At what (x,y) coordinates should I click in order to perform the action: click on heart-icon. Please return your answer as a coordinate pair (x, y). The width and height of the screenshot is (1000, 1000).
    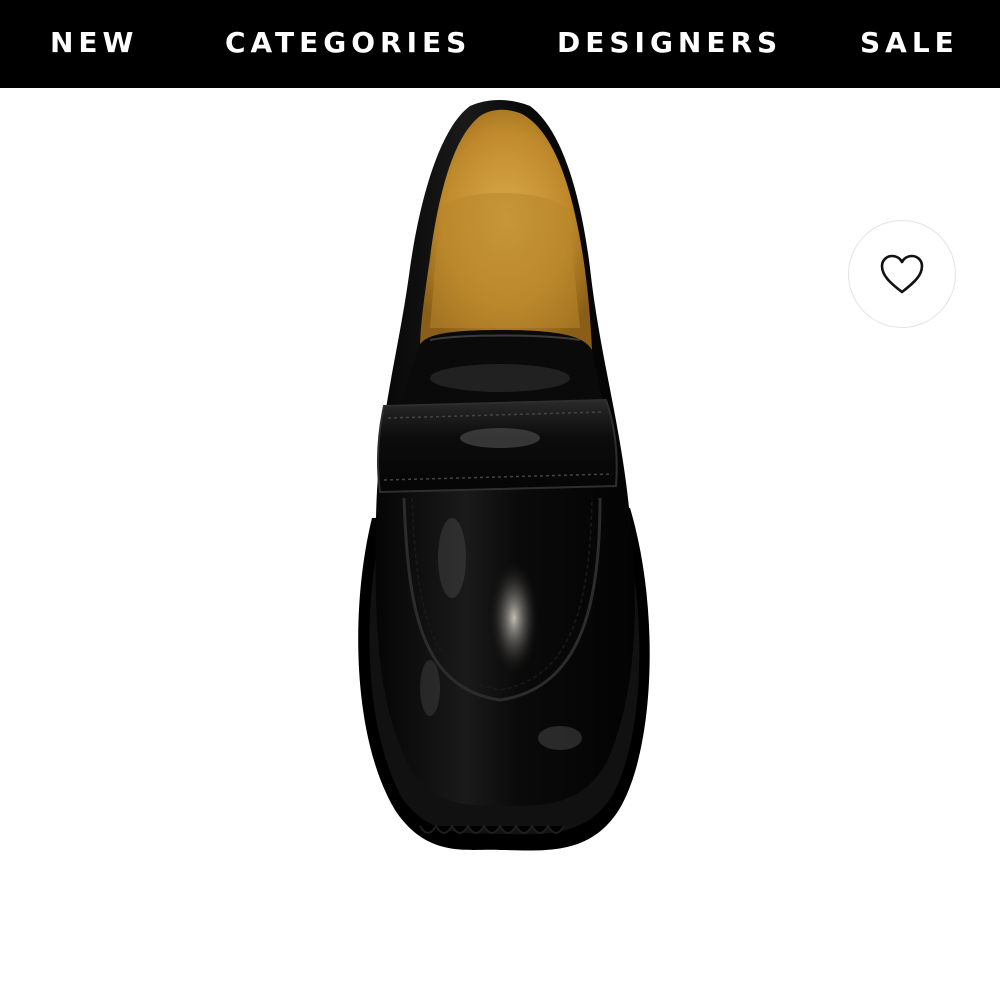
    Looking at the image, I should click on (902, 274).